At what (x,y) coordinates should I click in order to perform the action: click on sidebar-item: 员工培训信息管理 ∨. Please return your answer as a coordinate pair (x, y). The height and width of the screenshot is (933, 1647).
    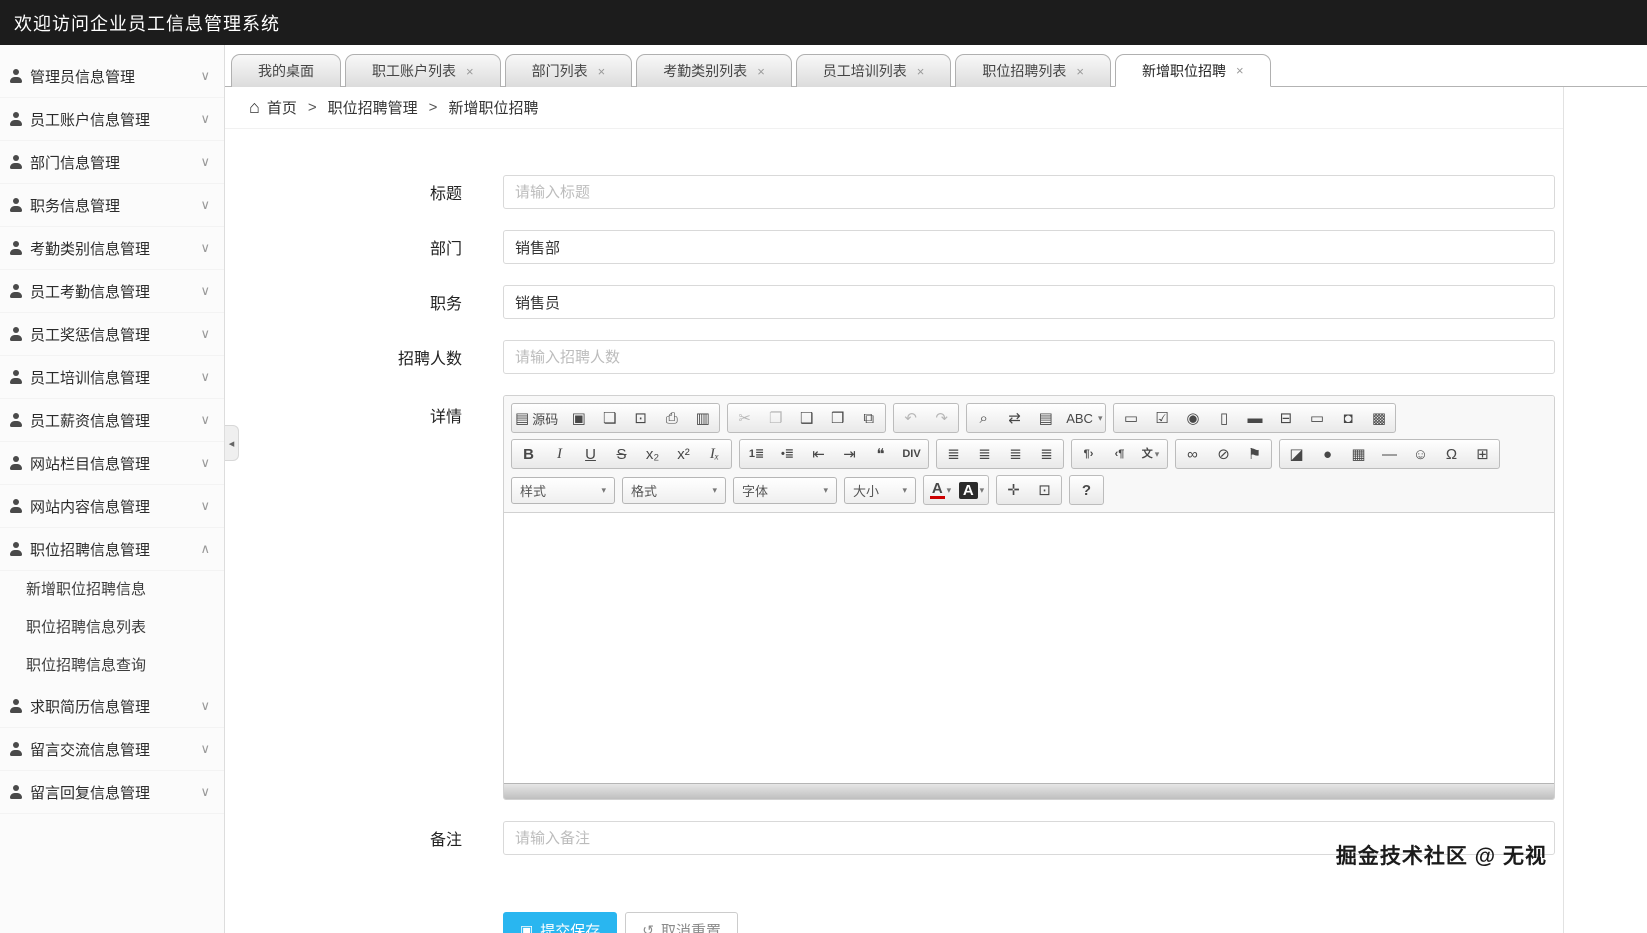
    Looking at the image, I should click on (112, 377).